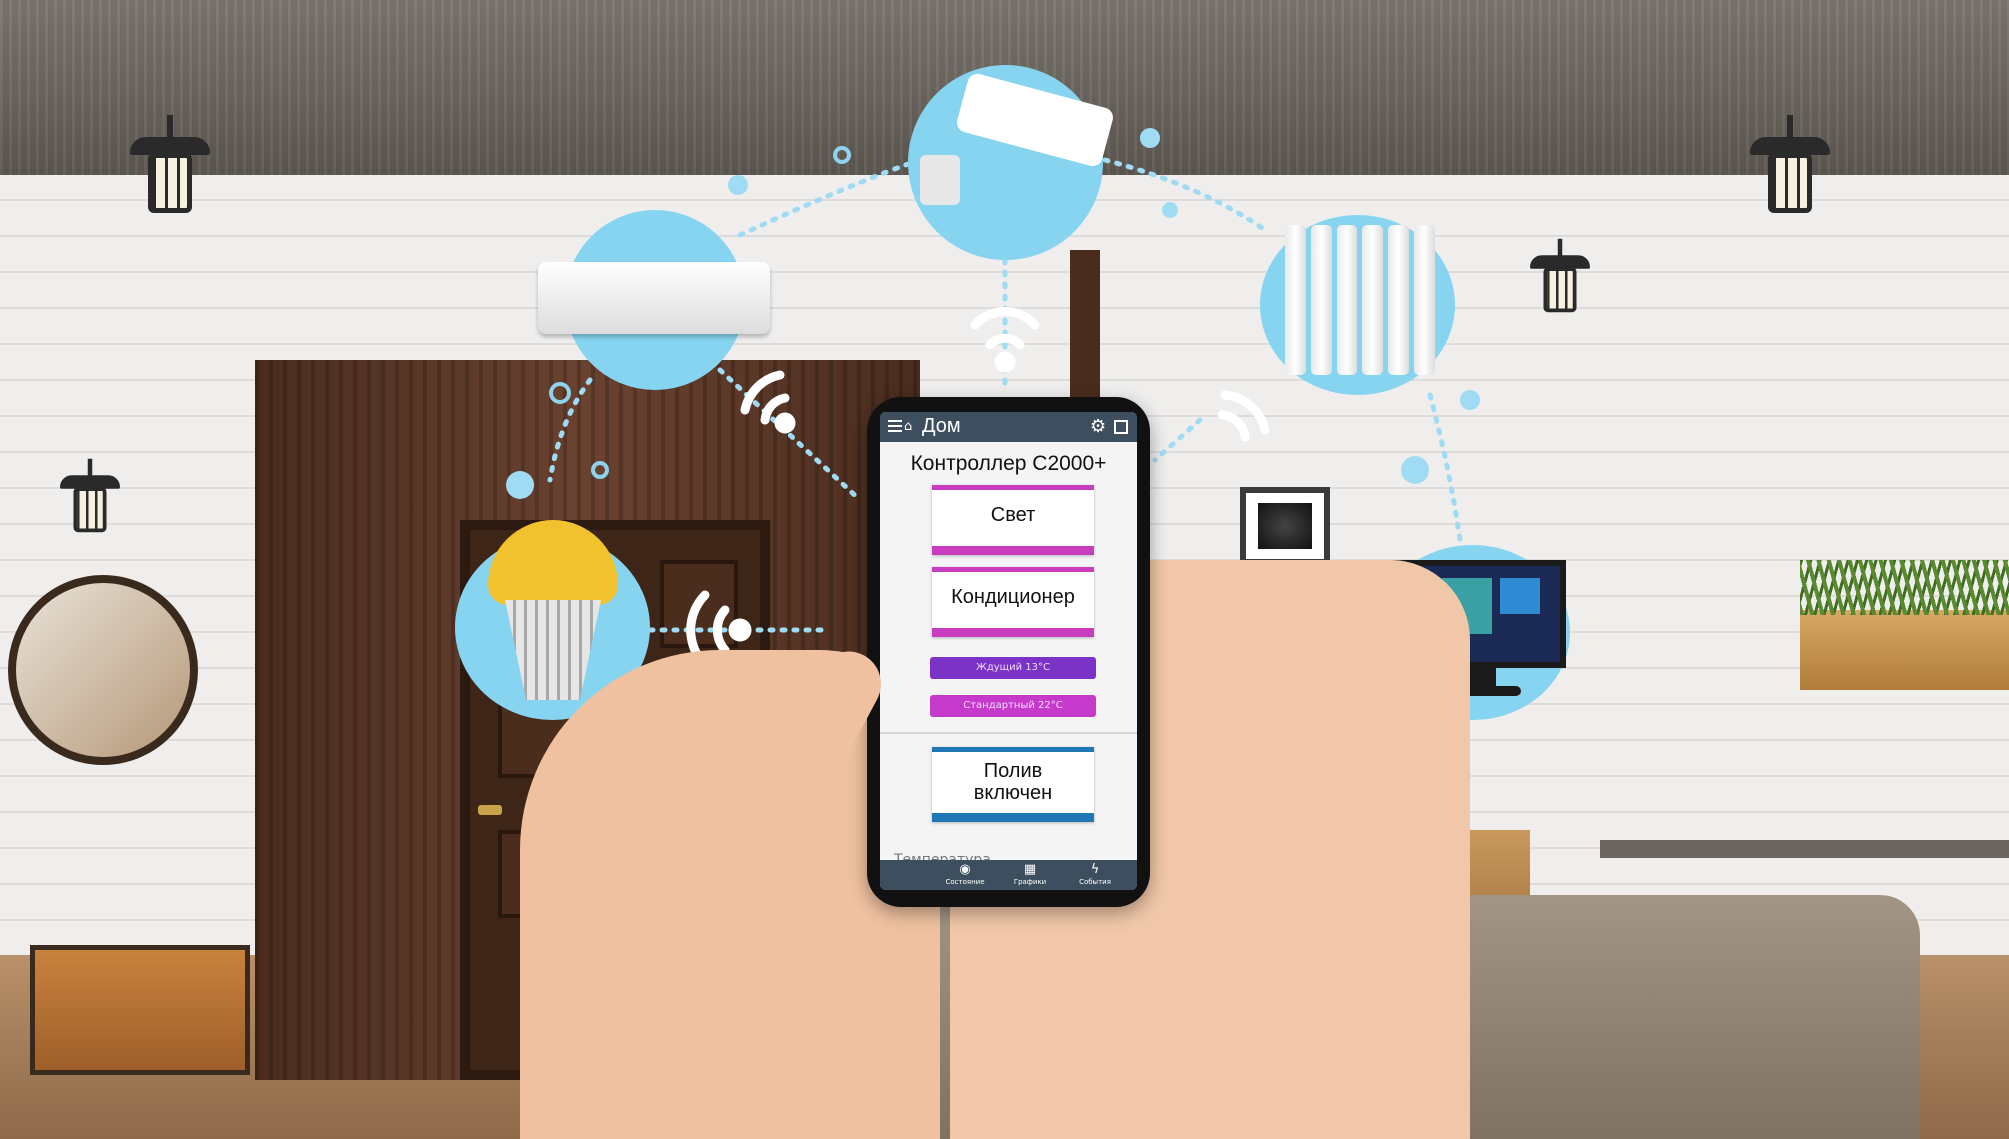 The width and height of the screenshot is (2009, 1139). I want to click on air-conditioner-tile-label: Кондиционер, so click(1013, 597).